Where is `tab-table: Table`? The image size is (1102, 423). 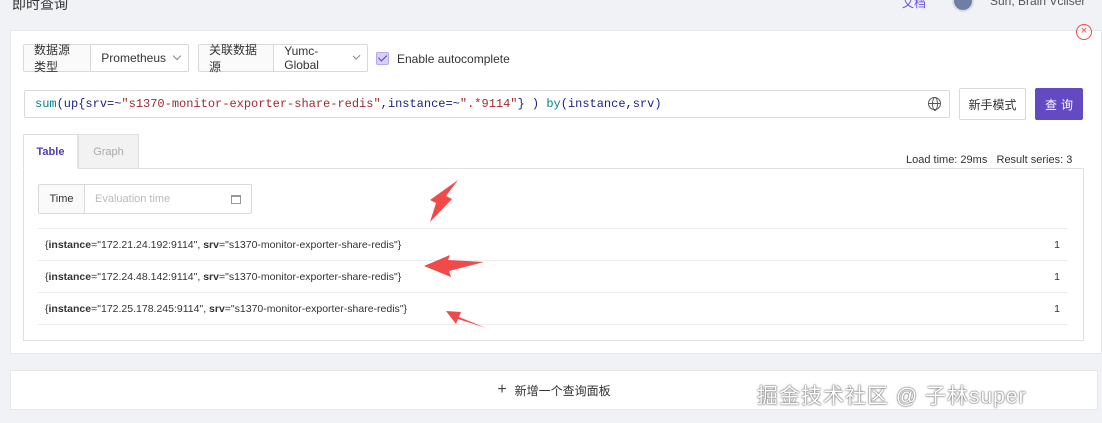 tab-table: Table is located at coordinates (50, 151).